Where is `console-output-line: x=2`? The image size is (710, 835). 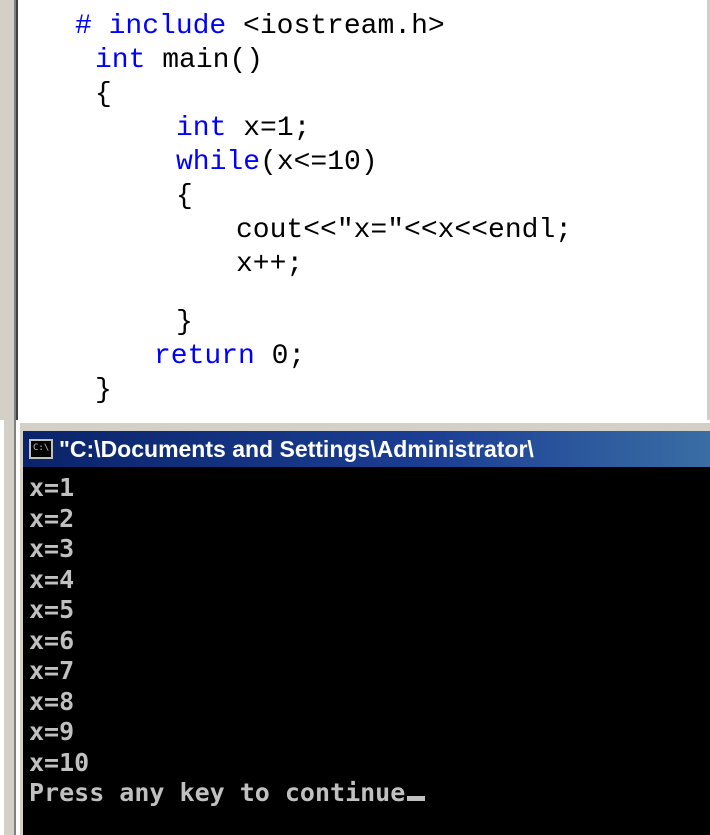
console-output-line: x=2 is located at coordinates (52, 518).